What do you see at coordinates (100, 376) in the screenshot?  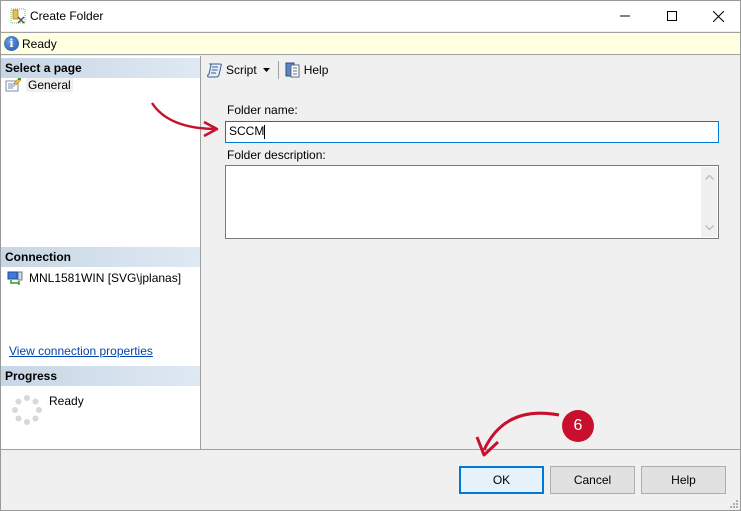 I see `progress-header: Progress` at bounding box center [100, 376].